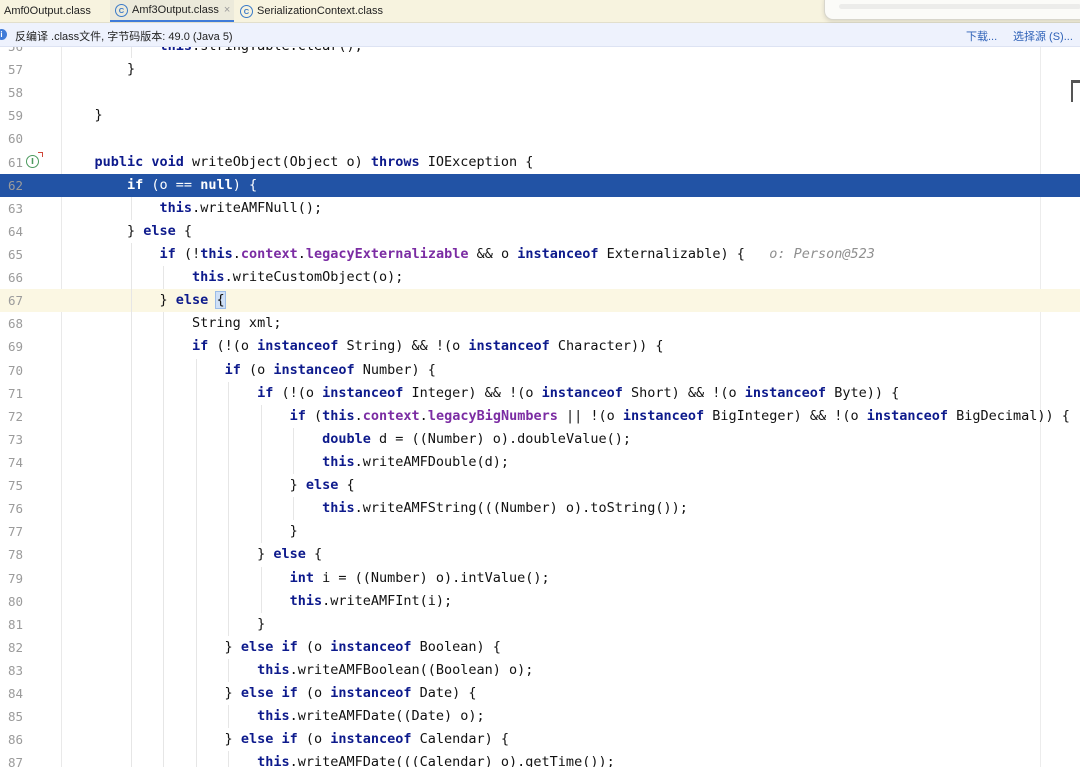  Describe the element at coordinates (540, 138) in the screenshot. I see `code-line: 60` at that location.